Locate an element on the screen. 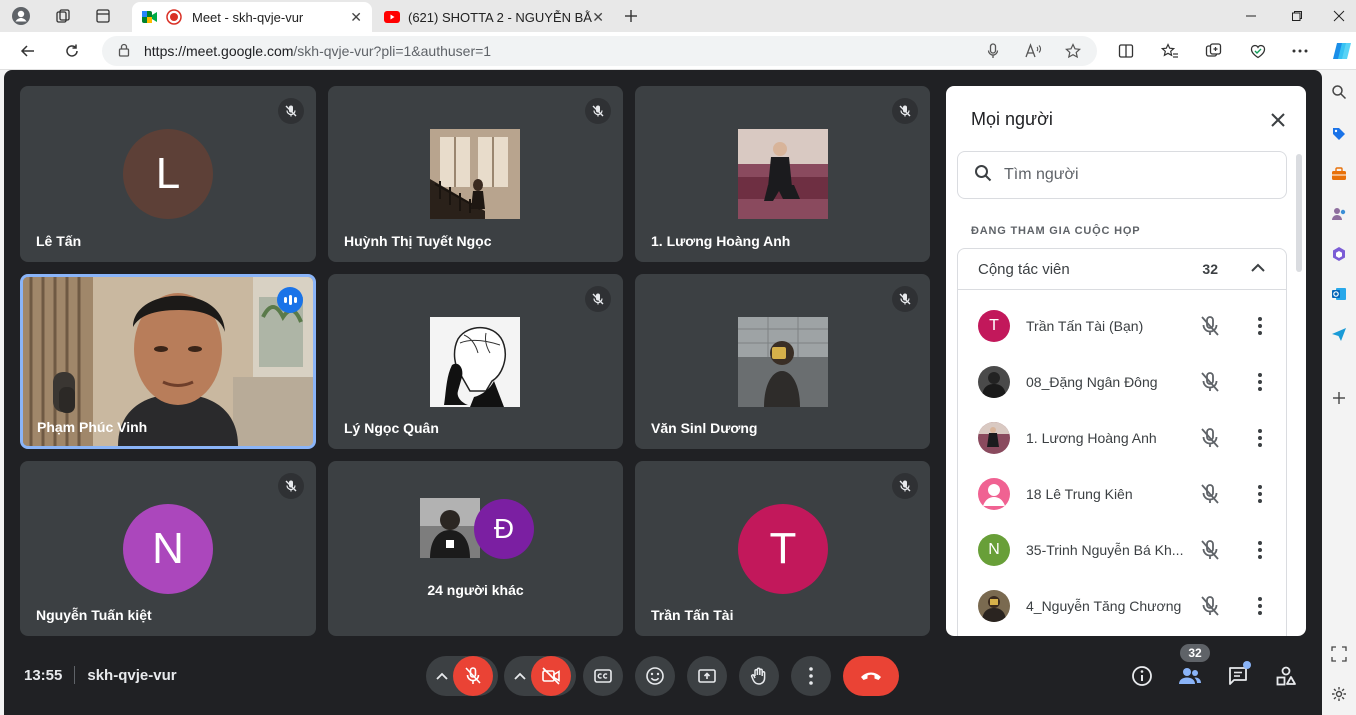  chat-button is located at coordinates (1238, 676).